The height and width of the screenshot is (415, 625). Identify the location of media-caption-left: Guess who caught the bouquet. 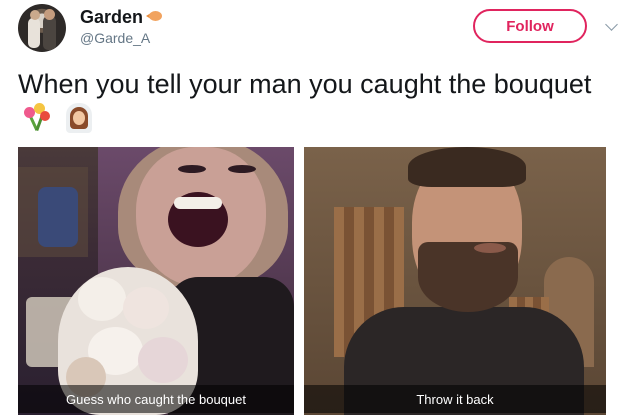
(156, 399).